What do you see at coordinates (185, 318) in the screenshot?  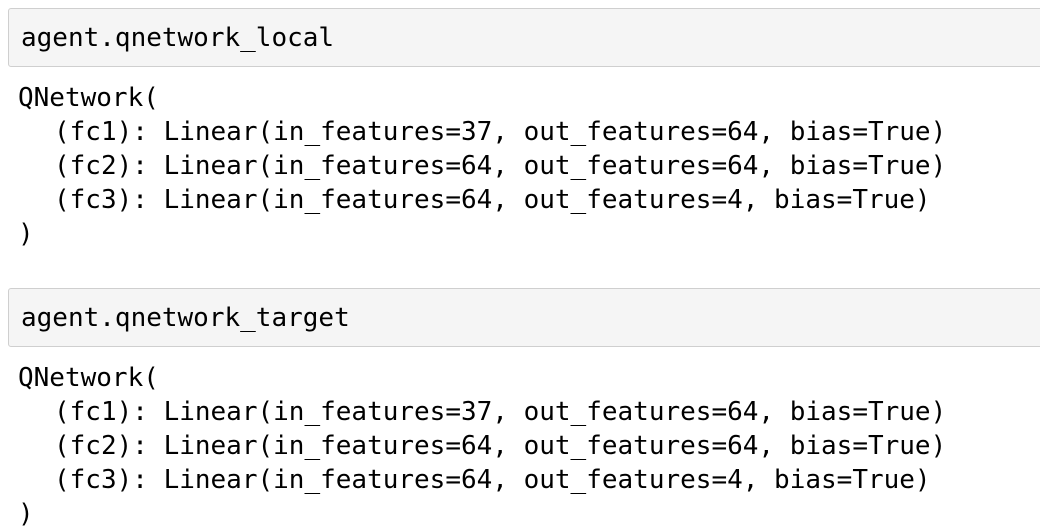 I see `code-input-text: agent.qnetwork_target` at bounding box center [185, 318].